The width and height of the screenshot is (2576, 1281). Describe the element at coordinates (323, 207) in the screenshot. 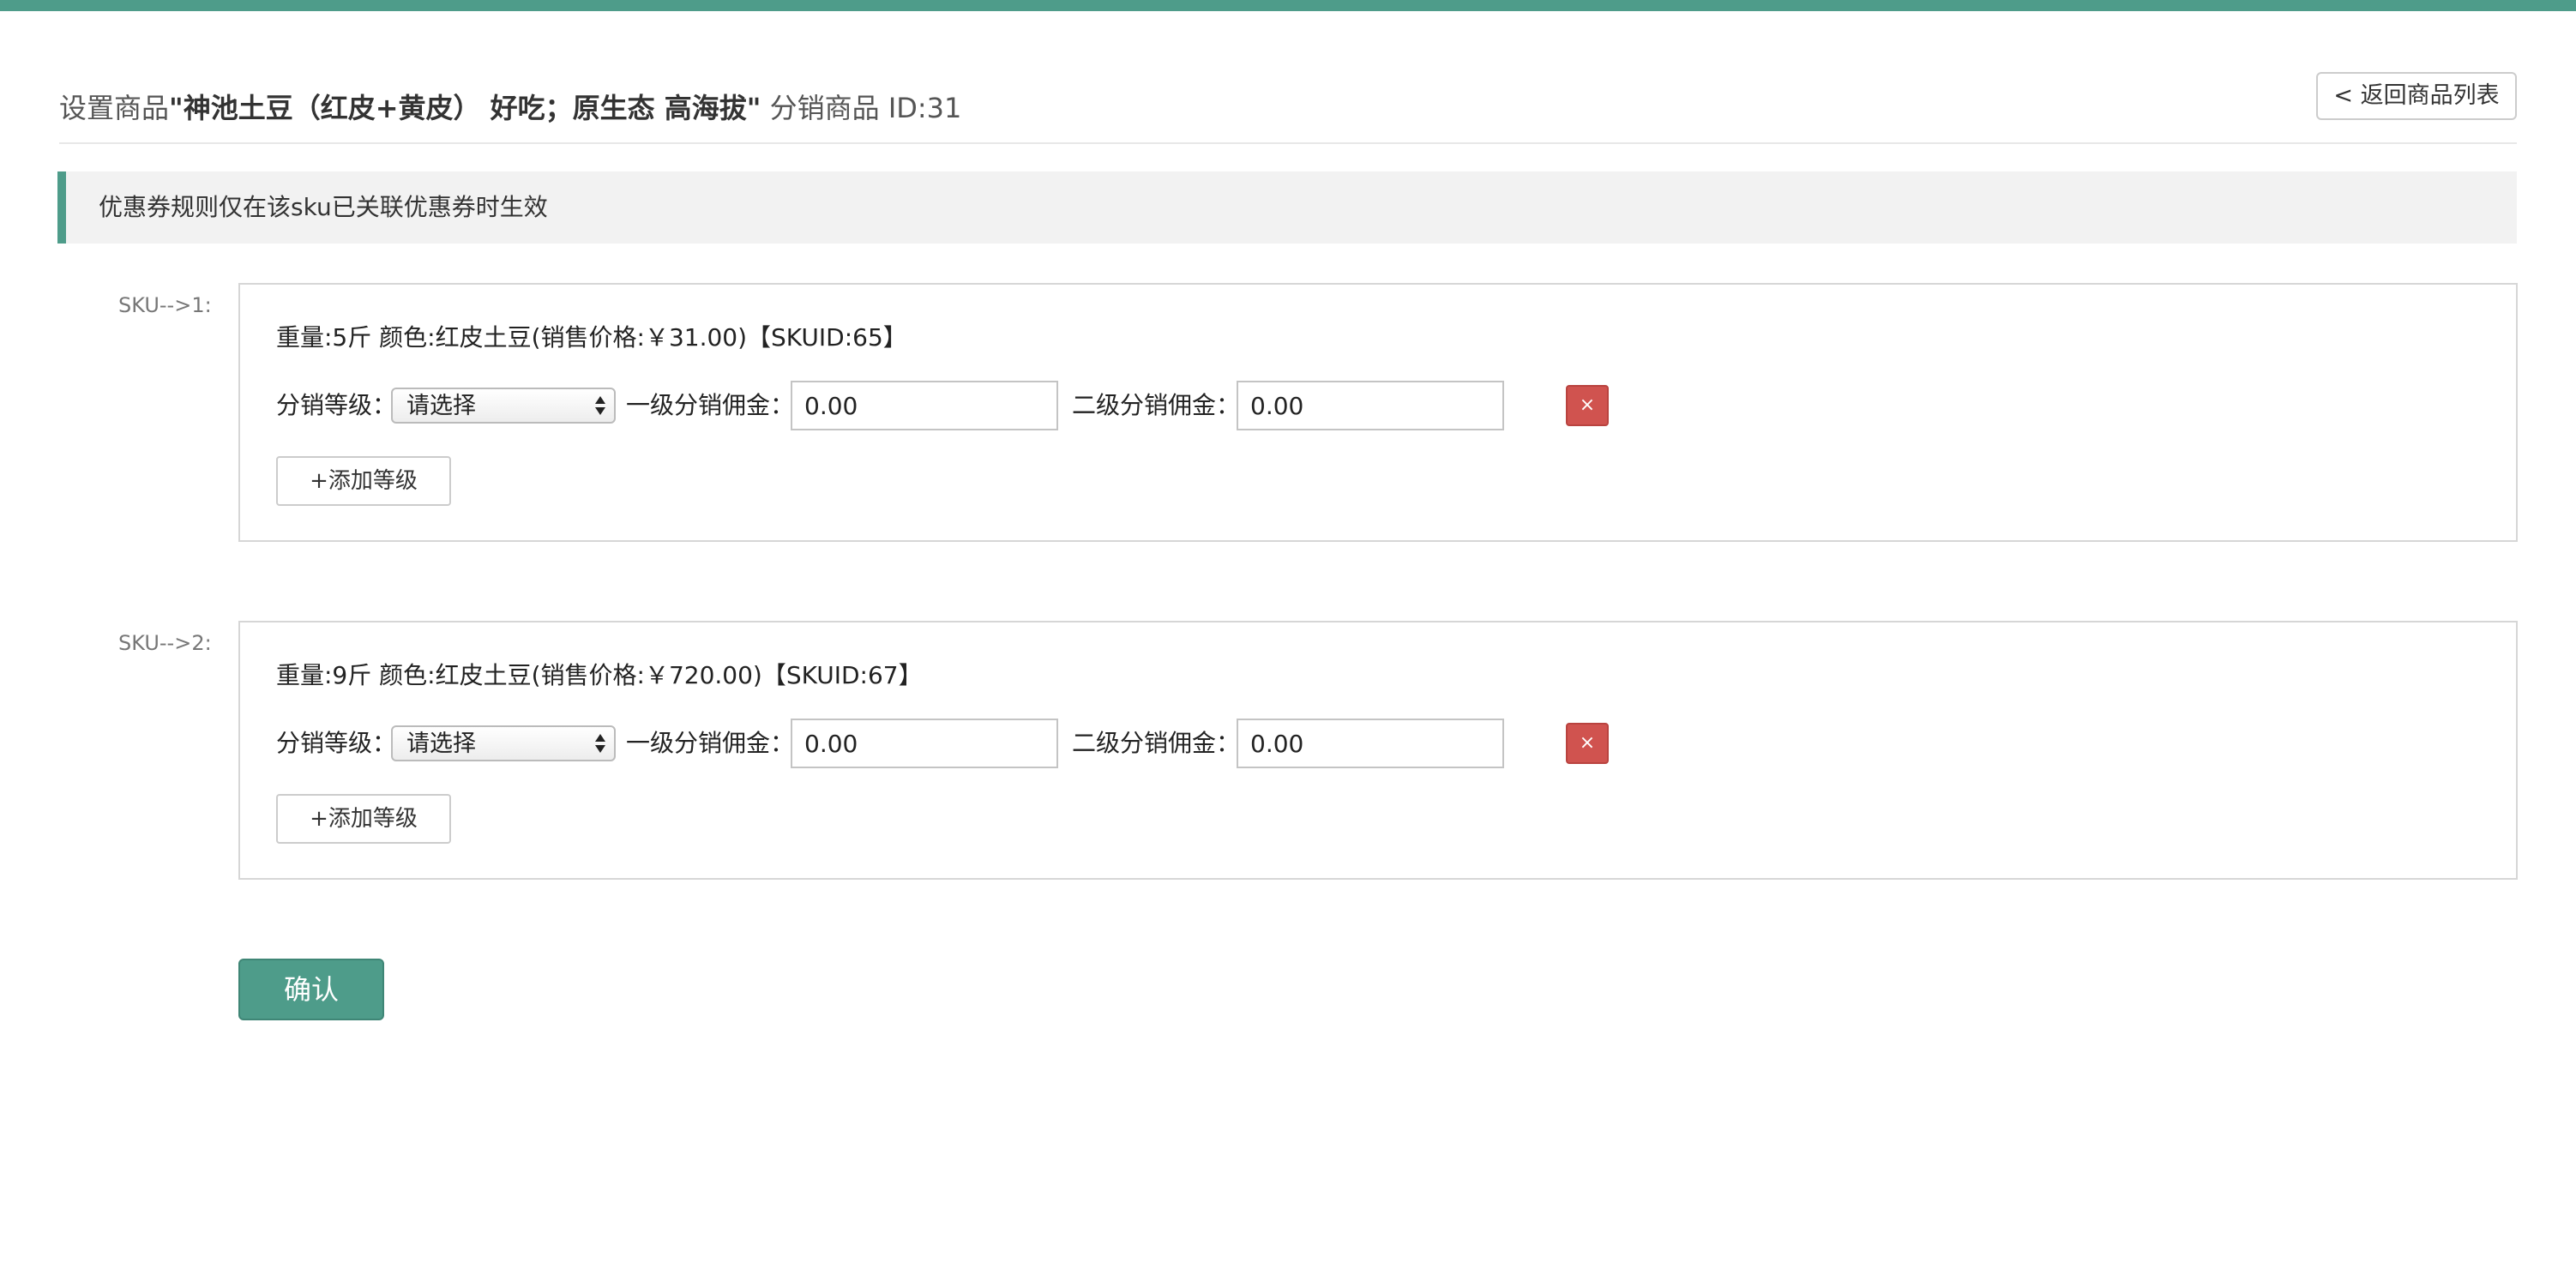

I see `notice-text: 优惠券规则仅在该sku已关联优惠券时生效` at that location.